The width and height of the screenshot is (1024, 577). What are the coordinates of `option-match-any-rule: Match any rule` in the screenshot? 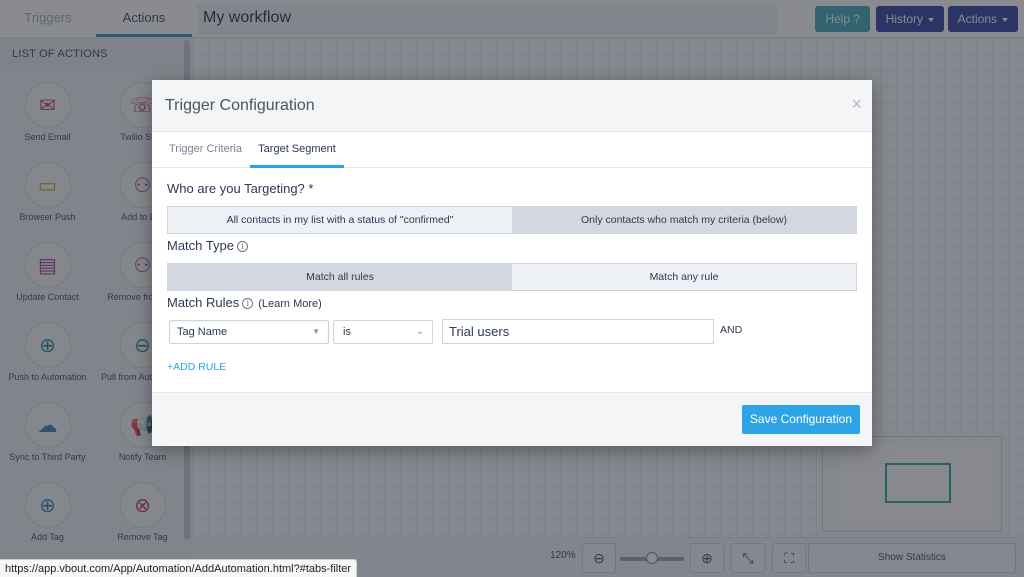 It's located at (684, 277).